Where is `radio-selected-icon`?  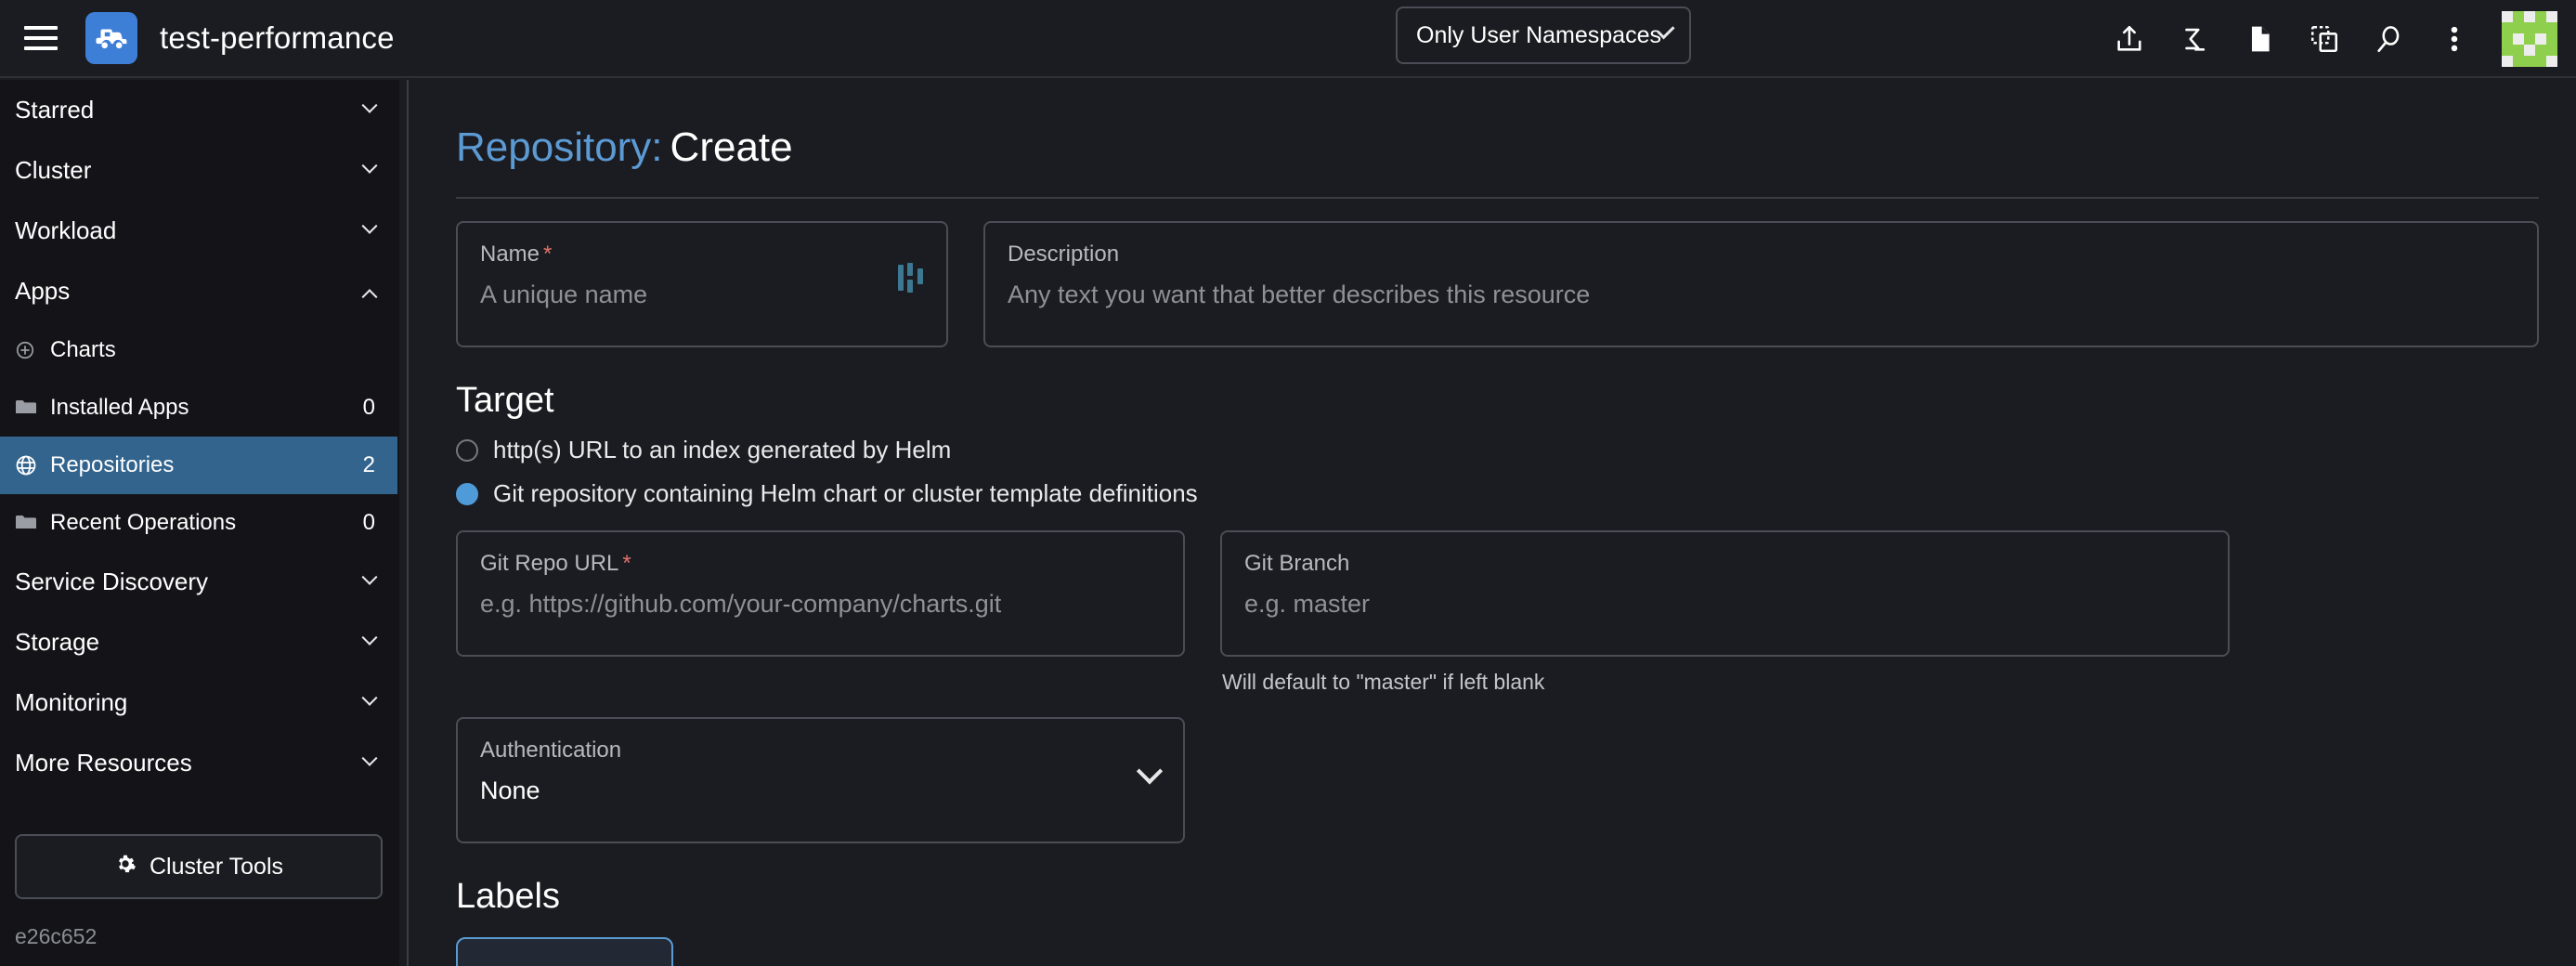
radio-selected-icon is located at coordinates (467, 493).